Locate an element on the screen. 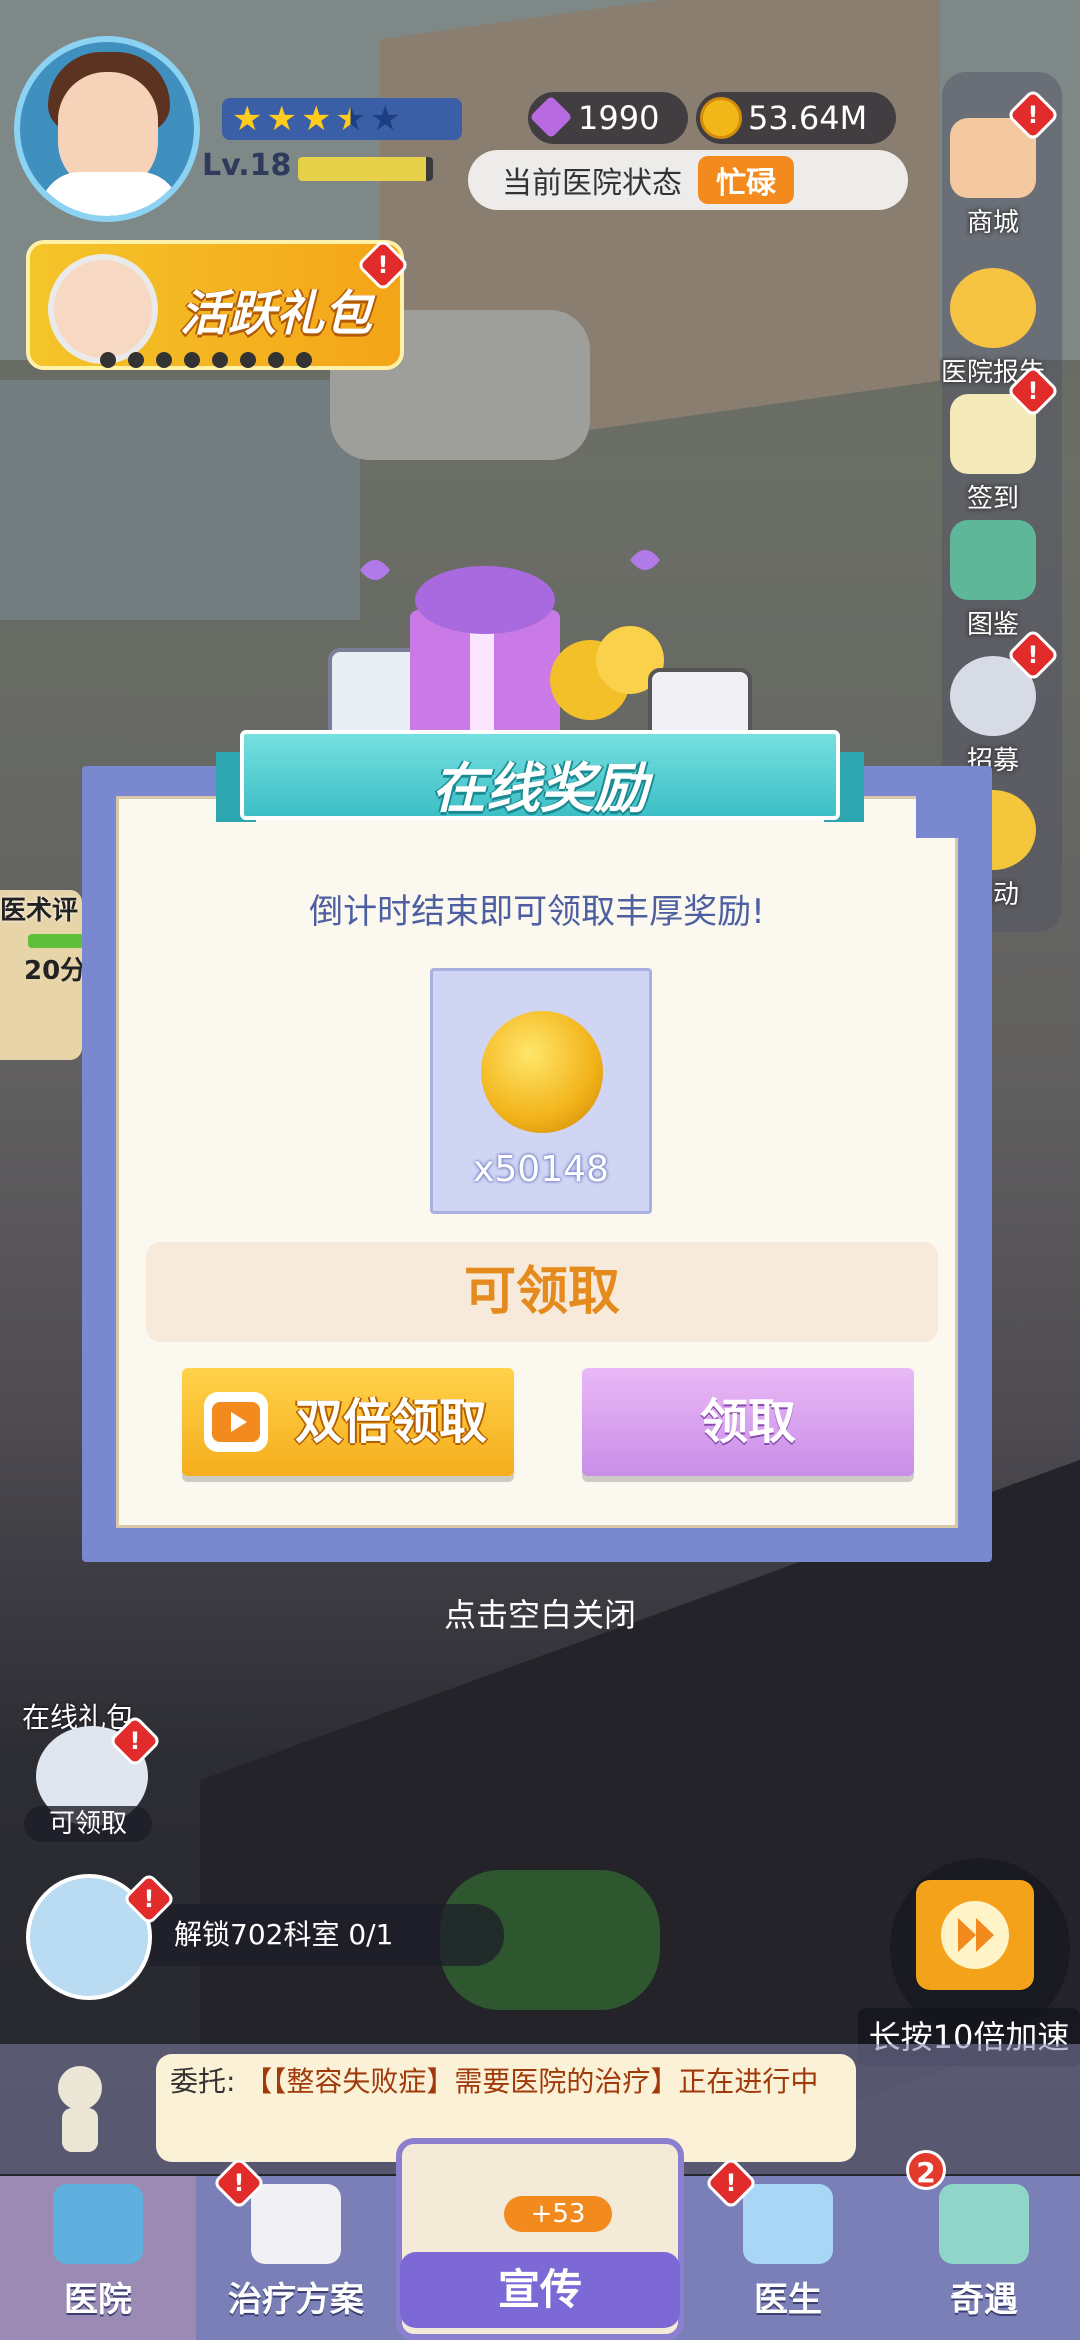  nav-label: 医院 is located at coordinates (98, 2300).